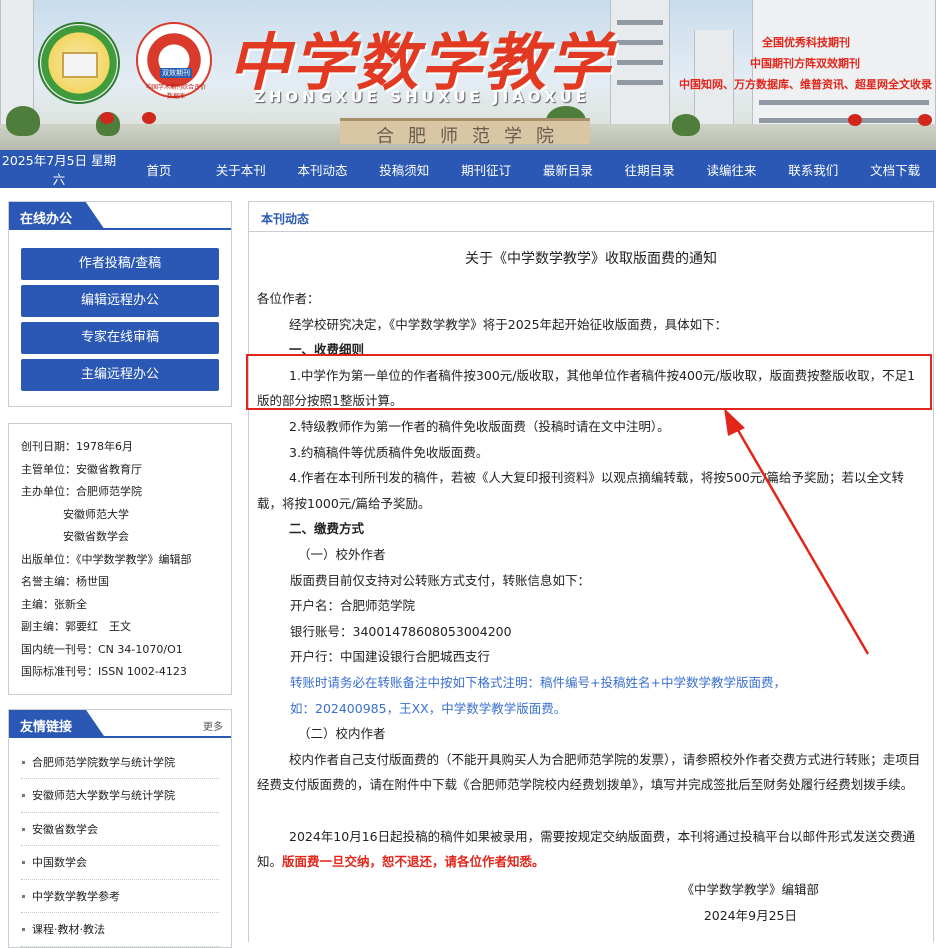 The width and height of the screenshot is (936, 948). Describe the element at coordinates (106, 559) in the screenshot. I see `info-publisher: 出版单位：《中学数学教学》编辑部` at that location.